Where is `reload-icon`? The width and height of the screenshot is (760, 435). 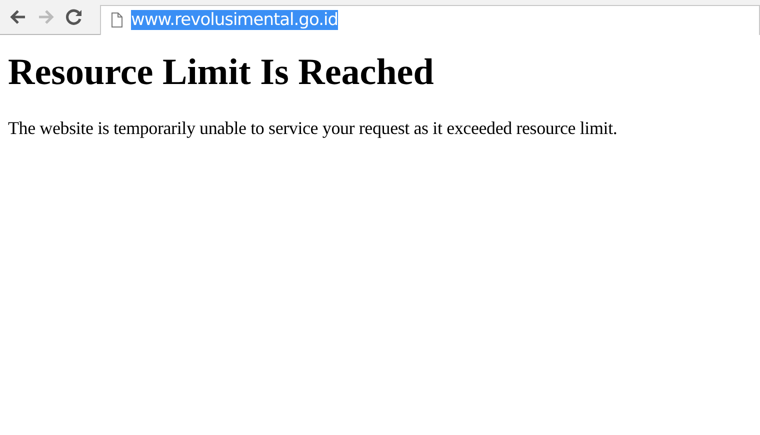 reload-icon is located at coordinates (74, 17).